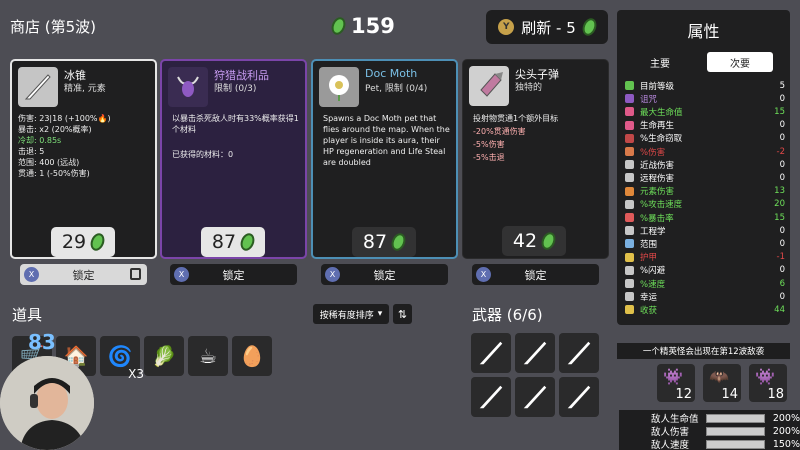 Image resolution: width=800 pixels, height=450 pixels. I want to click on sort-order-toggle-button: ⇅, so click(402, 314).